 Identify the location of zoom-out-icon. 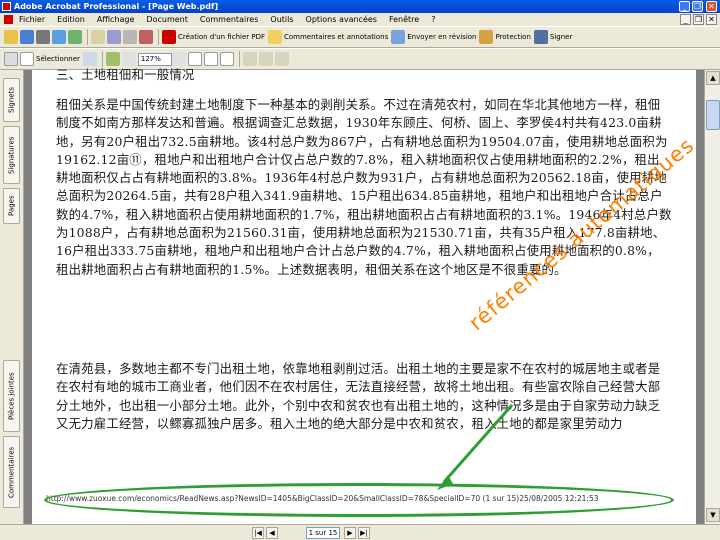
(128, 59).